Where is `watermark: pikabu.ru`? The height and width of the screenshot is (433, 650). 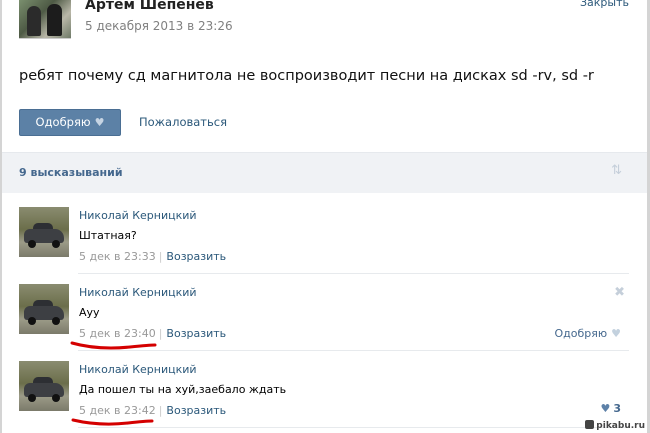 watermark: pikabu.ru is located at coordinates (615, 425).